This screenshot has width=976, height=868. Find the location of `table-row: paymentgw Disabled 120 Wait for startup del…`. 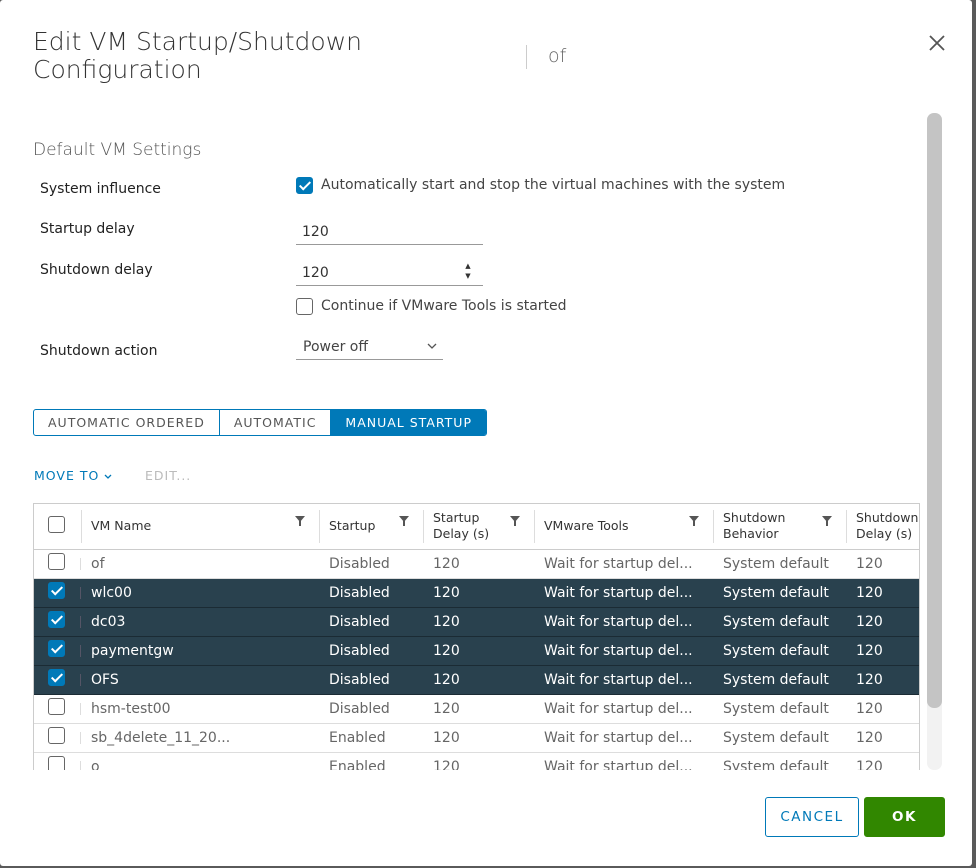

table-row: paymentgw Disabled 120 Wait for startup del… is located at coordinates (476, 651).